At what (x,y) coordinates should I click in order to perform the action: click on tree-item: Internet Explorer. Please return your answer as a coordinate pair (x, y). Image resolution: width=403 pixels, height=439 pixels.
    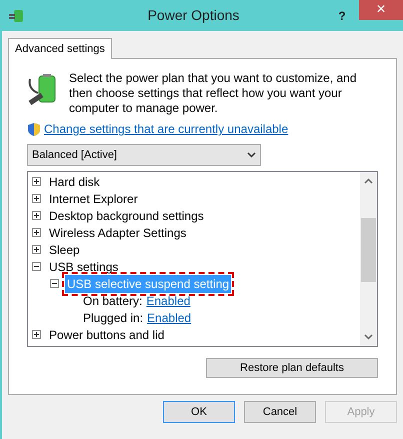
    Looking at the image, I should click on (93, 199).